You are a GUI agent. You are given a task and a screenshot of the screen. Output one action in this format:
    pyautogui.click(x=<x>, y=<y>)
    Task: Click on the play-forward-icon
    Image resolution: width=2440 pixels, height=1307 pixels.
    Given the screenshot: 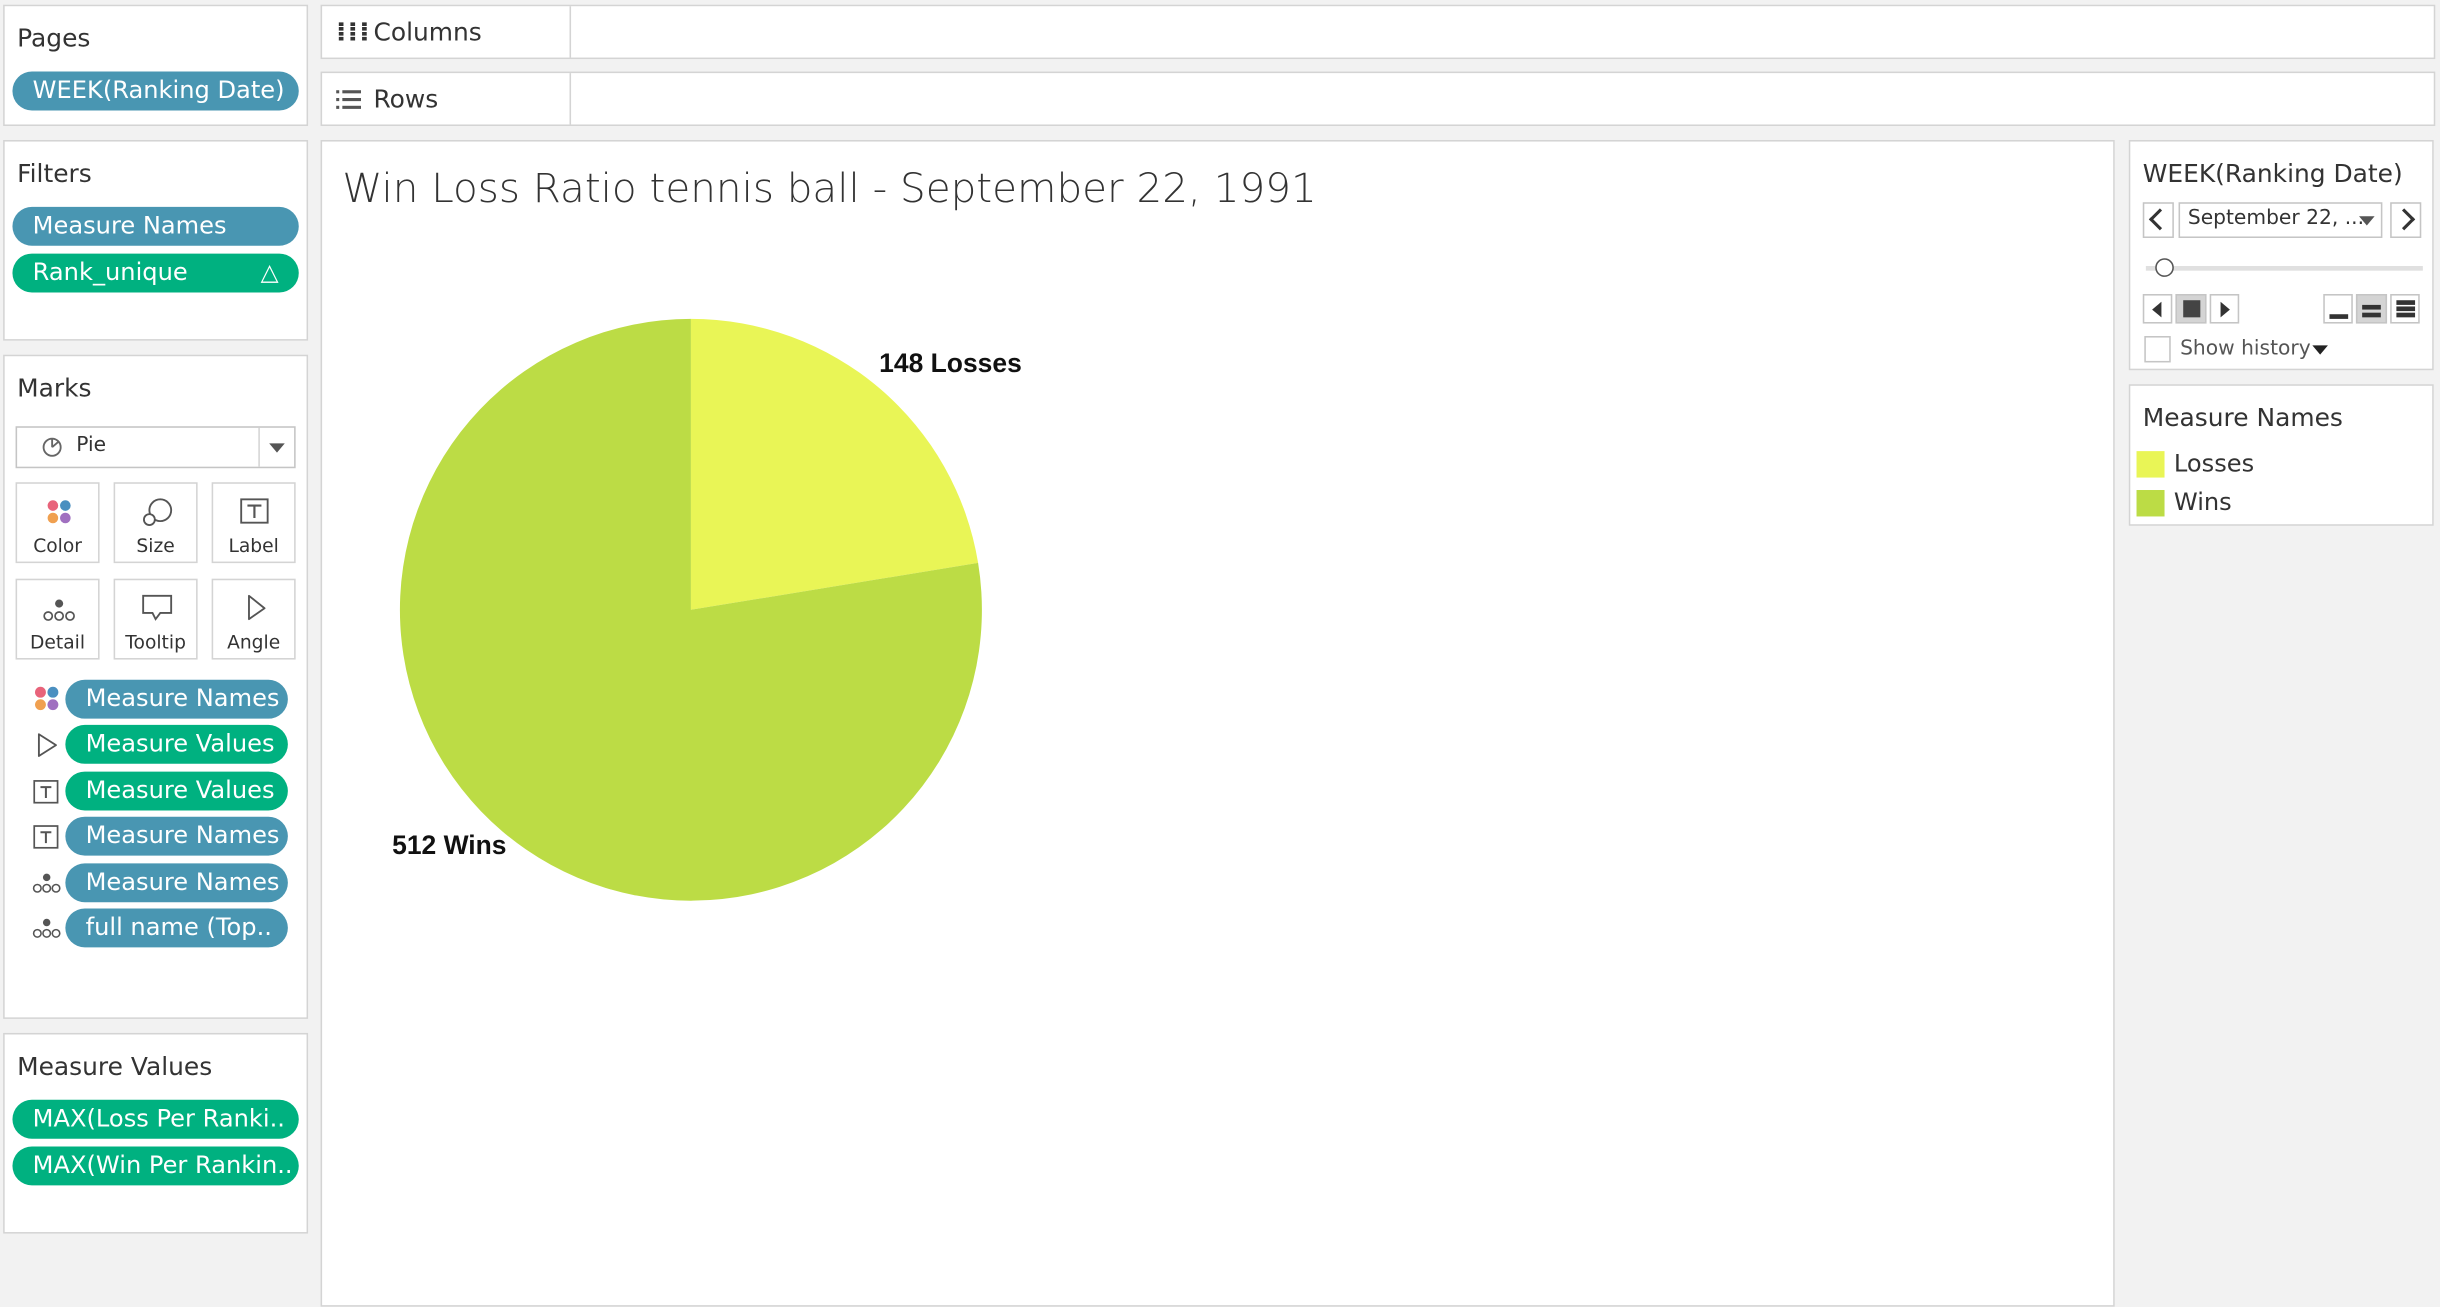 What is the action you would take?
    pyautogui.click(x=2225, y=309)
    